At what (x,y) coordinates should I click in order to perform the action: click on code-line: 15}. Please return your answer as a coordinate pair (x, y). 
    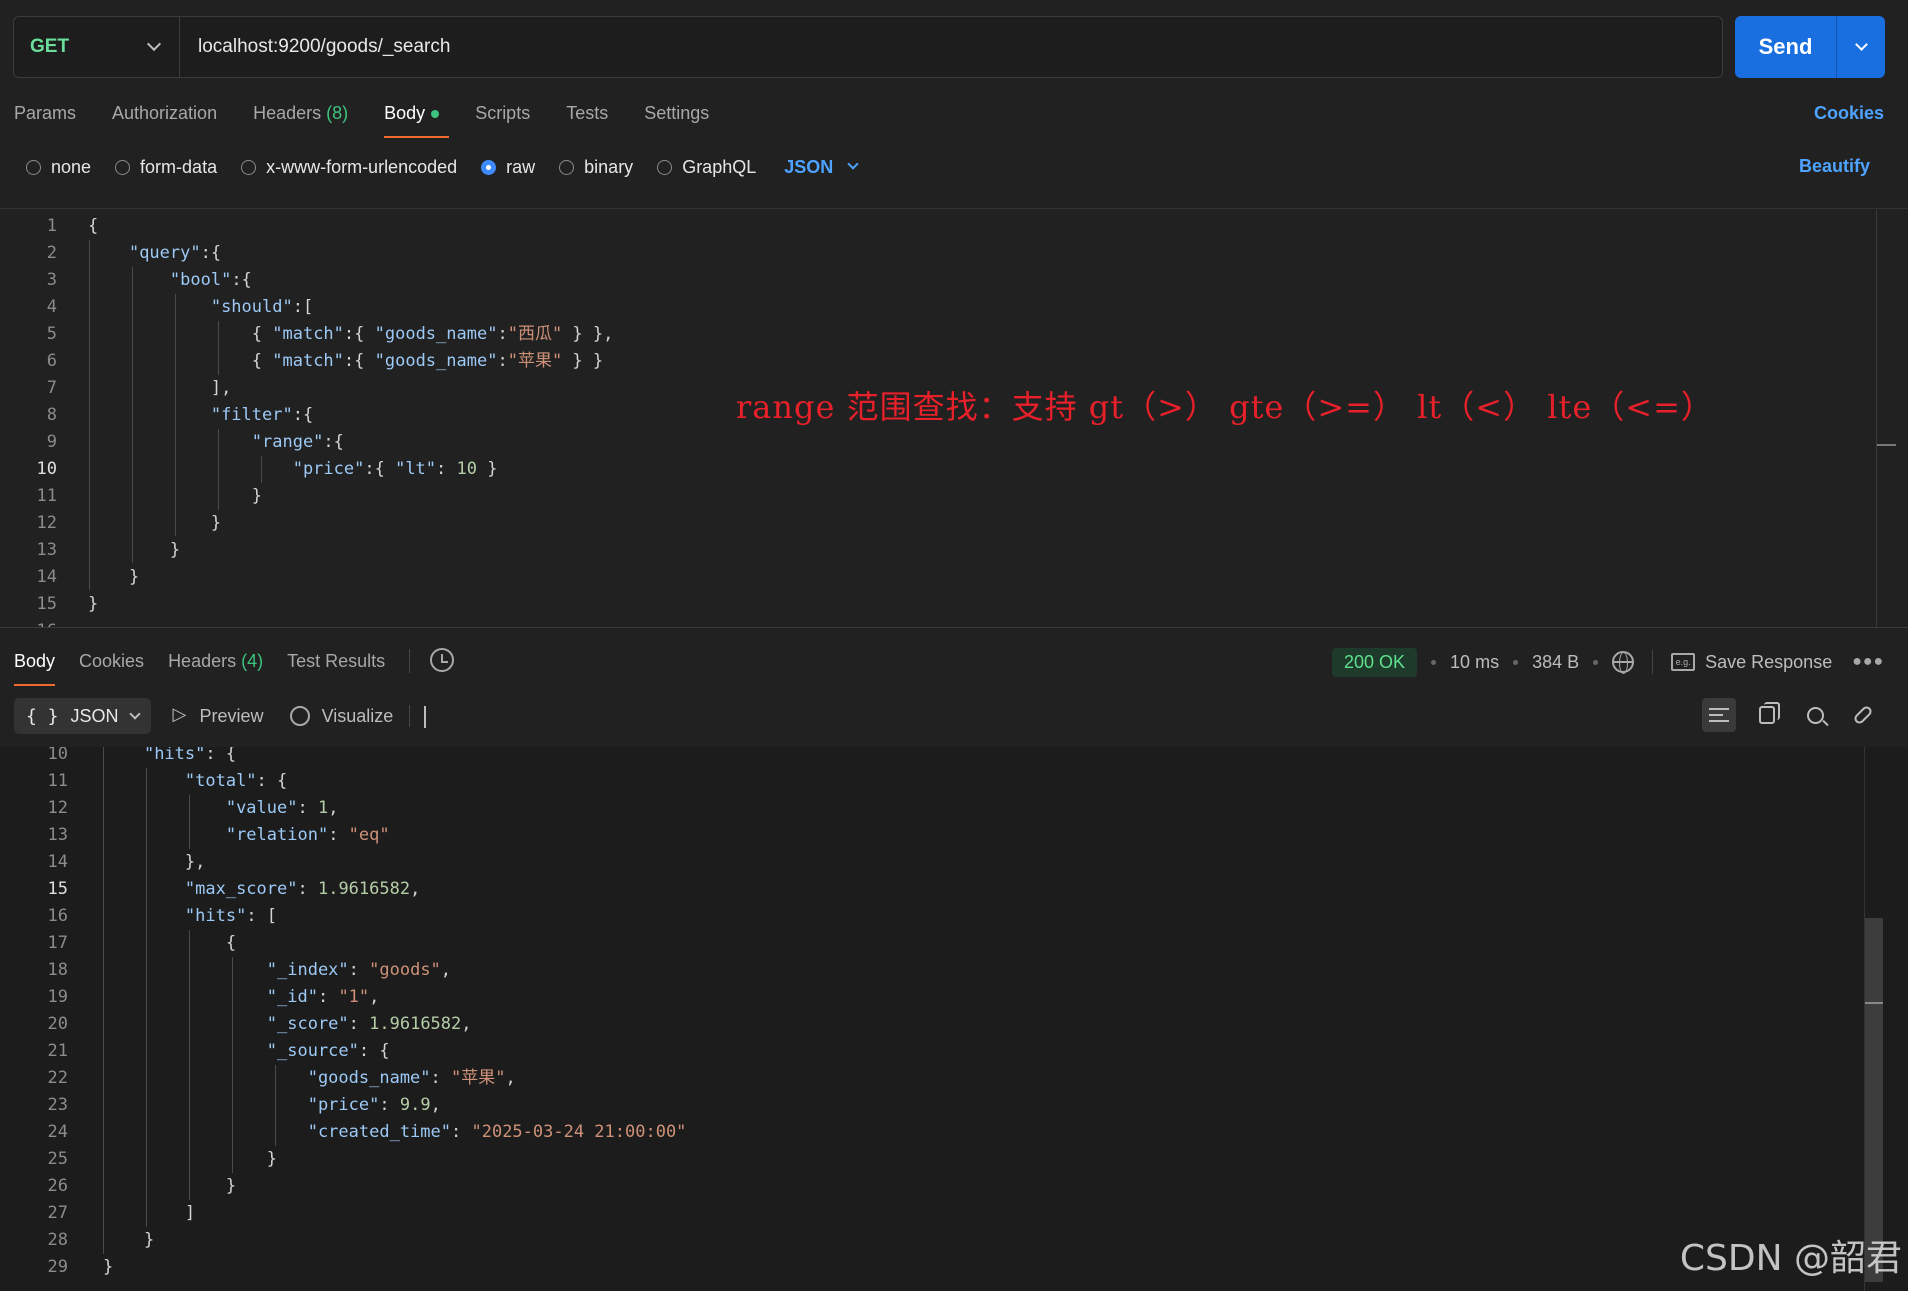
    Looking at the image, I should click on (930, 604).